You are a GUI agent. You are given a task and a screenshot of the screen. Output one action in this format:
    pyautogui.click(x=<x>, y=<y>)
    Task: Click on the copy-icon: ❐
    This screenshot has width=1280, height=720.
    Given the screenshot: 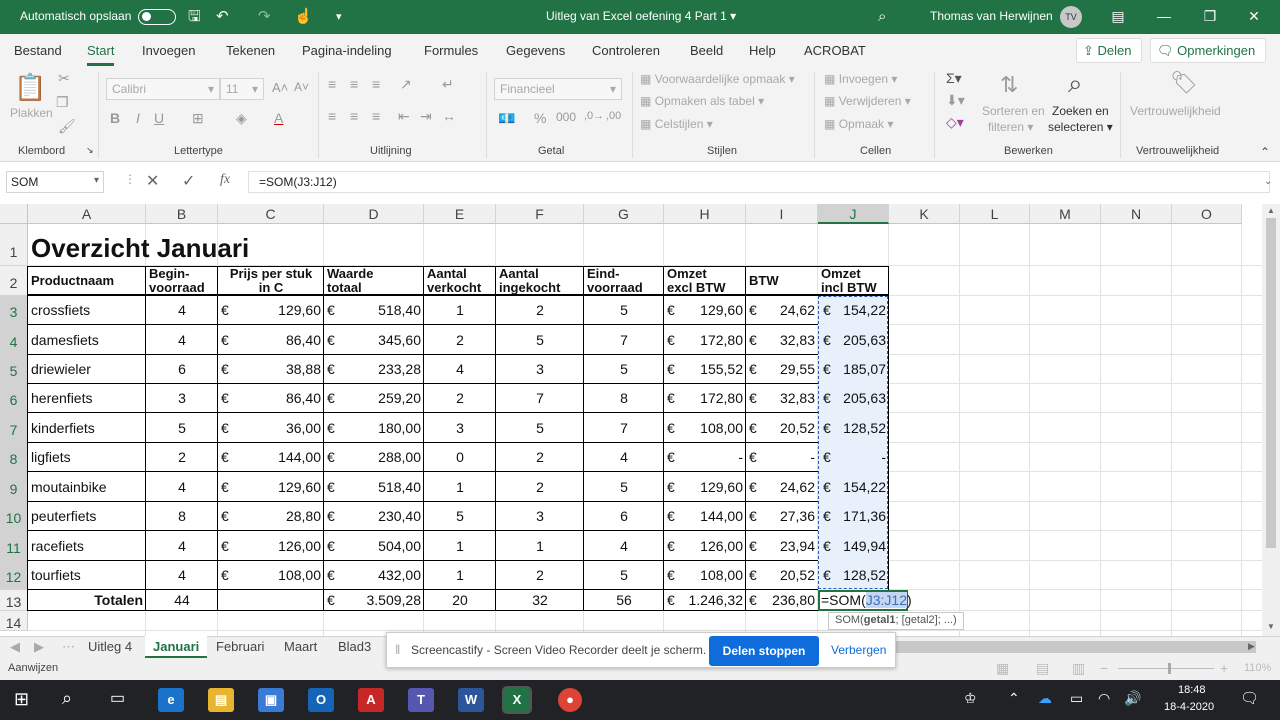 What is the action you would take?
    pyautogui.click(x=62, y=102)
    